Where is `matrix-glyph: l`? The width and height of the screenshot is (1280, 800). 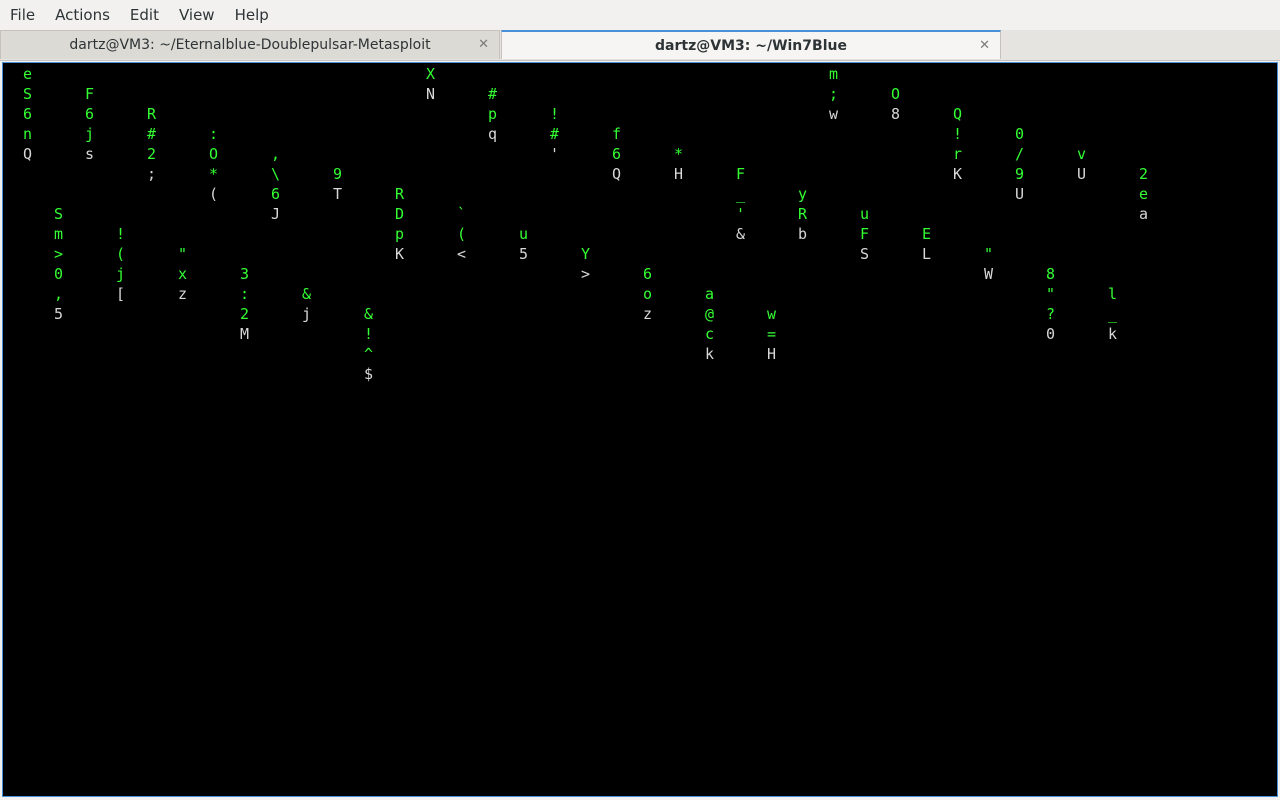
matrix-glyph: l is located at coordinates (1112, 294).